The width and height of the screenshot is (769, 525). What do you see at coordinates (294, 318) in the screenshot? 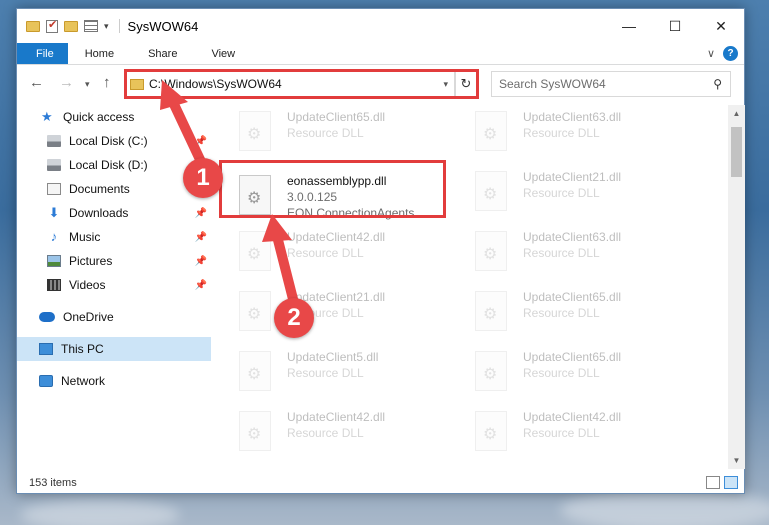
I see `step-badge-2: 2` at bounding box center [294, 318].